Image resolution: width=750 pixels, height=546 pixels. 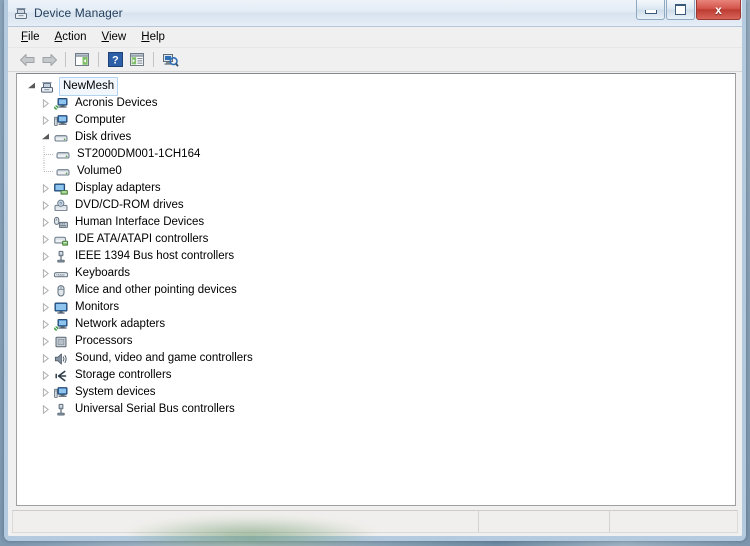 I want to click on tree-item-display-adapters: Display adapters, so click(x=379, y=188).